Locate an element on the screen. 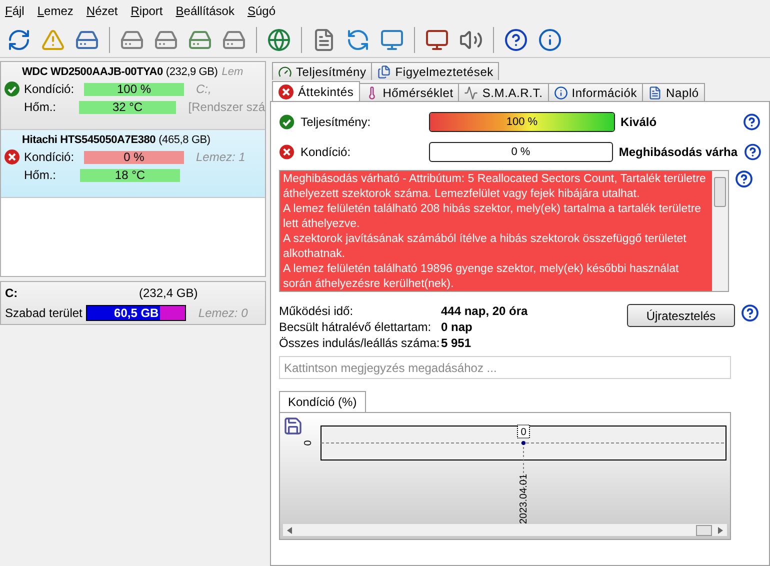  y-tick-label: 0 is located at coordinates (308, 443).